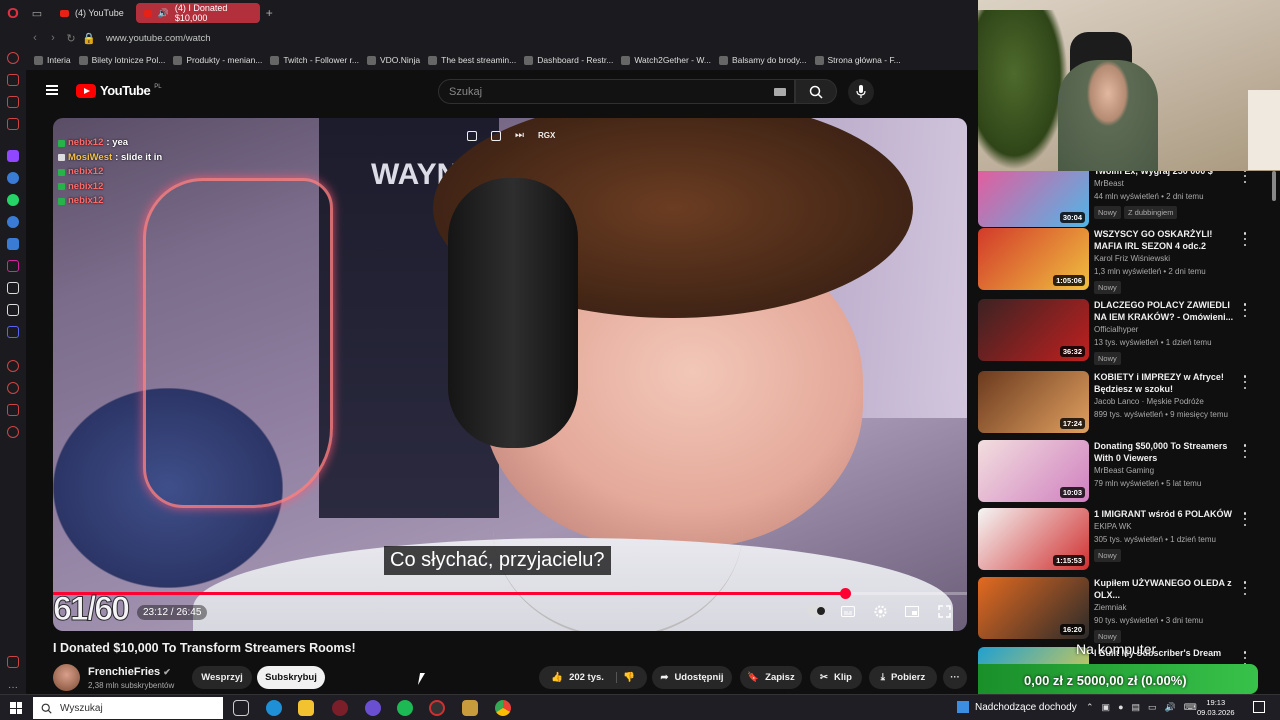  What do you see at coordinates (13, 58) in the screenshot?
I see `speed-dial-icon` at bounding box center [13, 58].